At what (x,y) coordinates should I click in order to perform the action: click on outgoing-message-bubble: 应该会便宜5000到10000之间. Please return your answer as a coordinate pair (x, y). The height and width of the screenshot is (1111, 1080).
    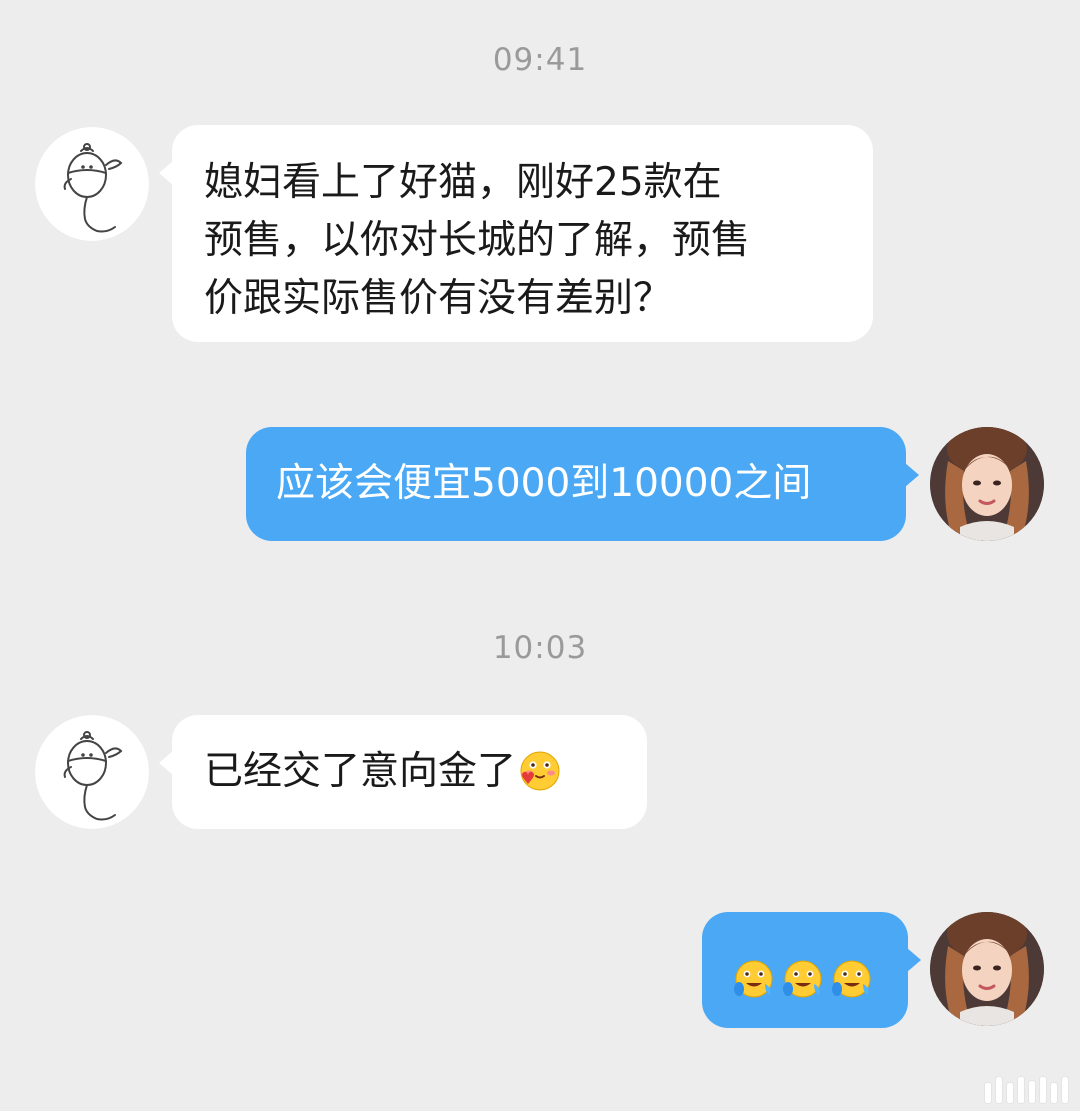
    Looking at the image, I should click on (582, 484).